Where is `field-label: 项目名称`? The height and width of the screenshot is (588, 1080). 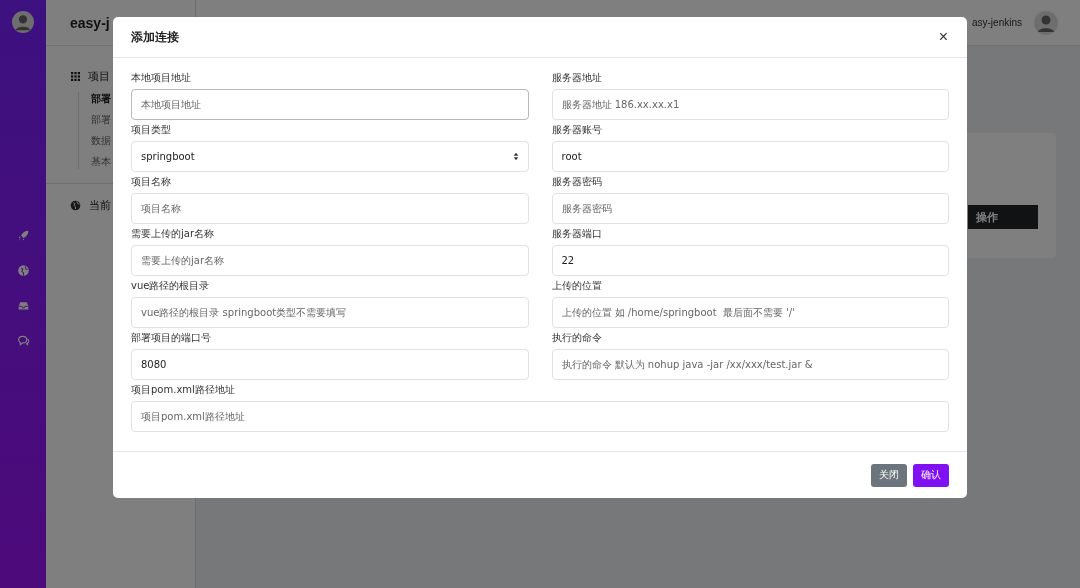
field-label: 项目名称 is located at coordinates (151, 182).